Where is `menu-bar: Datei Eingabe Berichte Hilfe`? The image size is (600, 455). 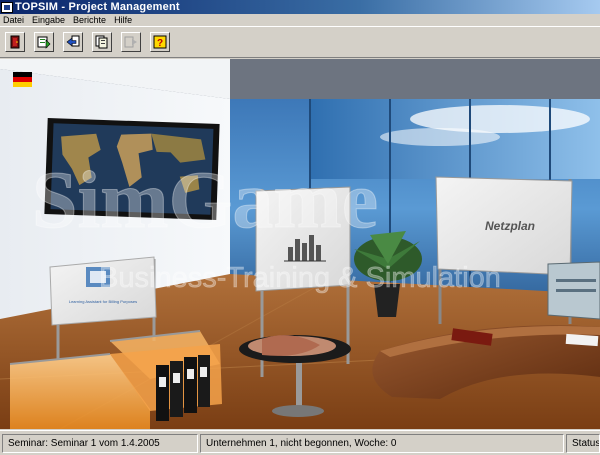
menu-bar: Datei Eingabe Berichte Hilfe is located at coordinates (300, 20).